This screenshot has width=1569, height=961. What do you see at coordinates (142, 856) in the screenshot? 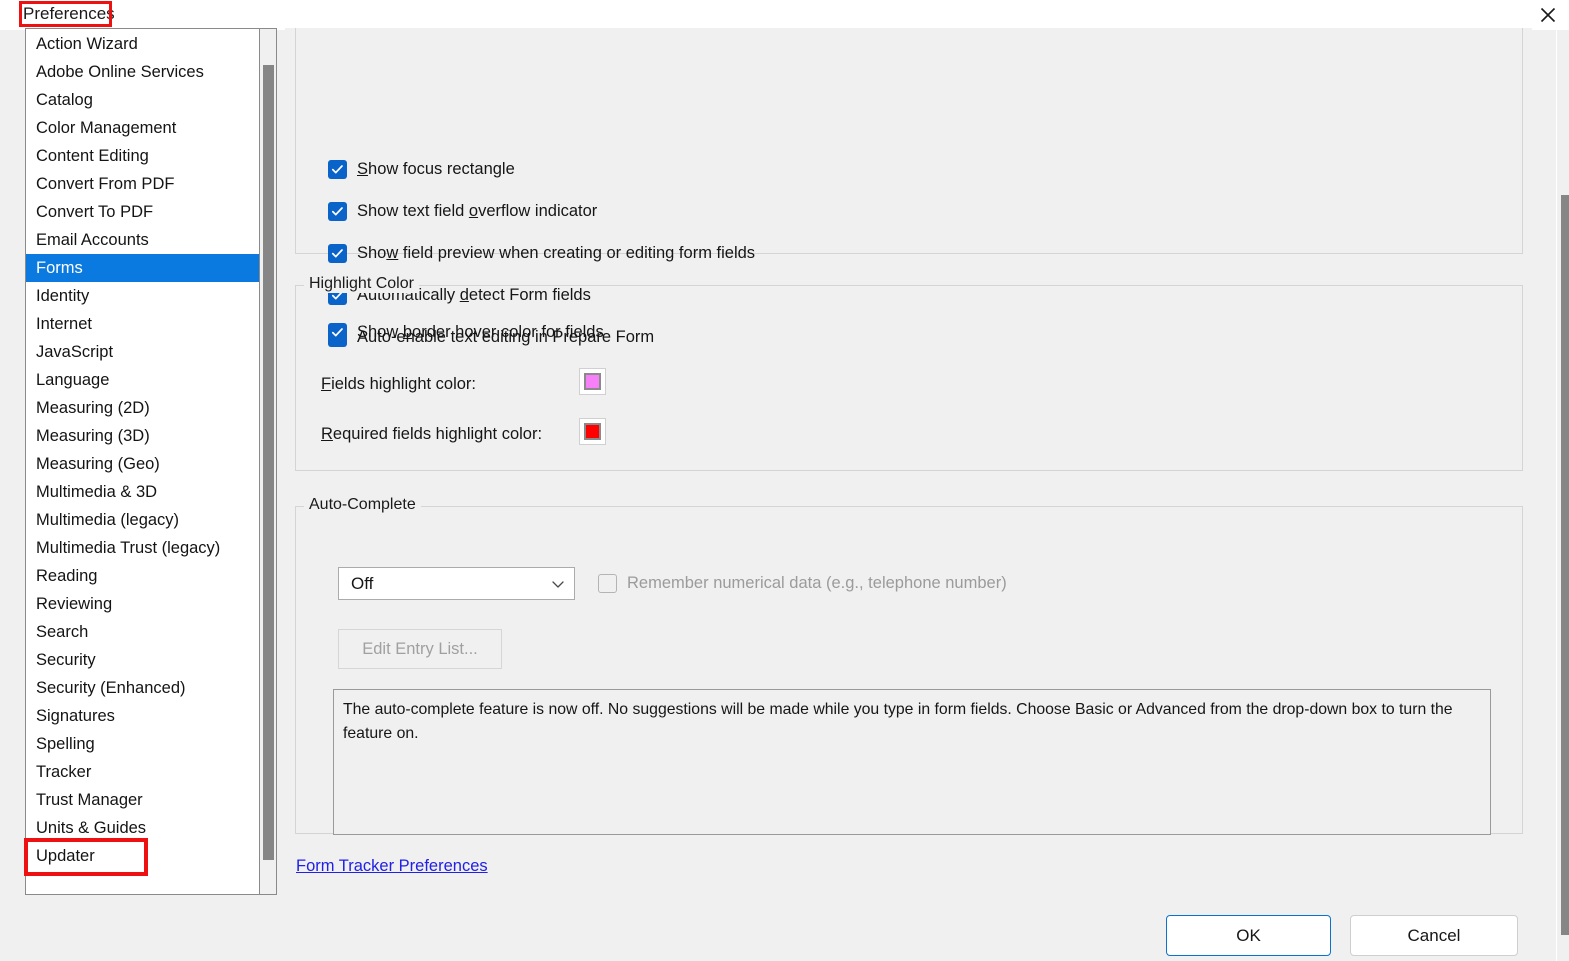
I see `sidebar-item-updater: Updater` at bounding box center [142, 856].